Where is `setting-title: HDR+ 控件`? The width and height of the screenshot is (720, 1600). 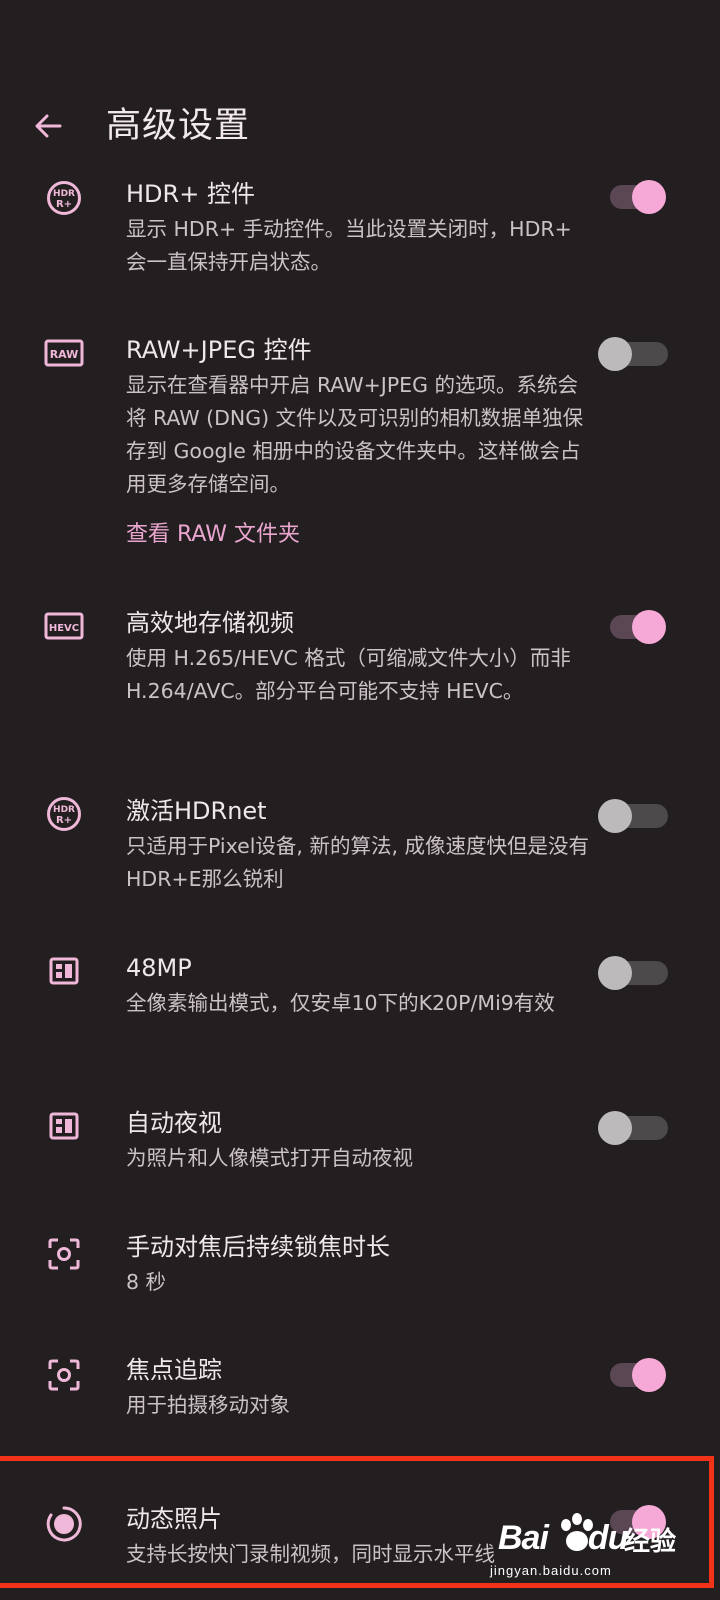
setting-title: HDR+ 控件 is located at coordinates (190, 194).